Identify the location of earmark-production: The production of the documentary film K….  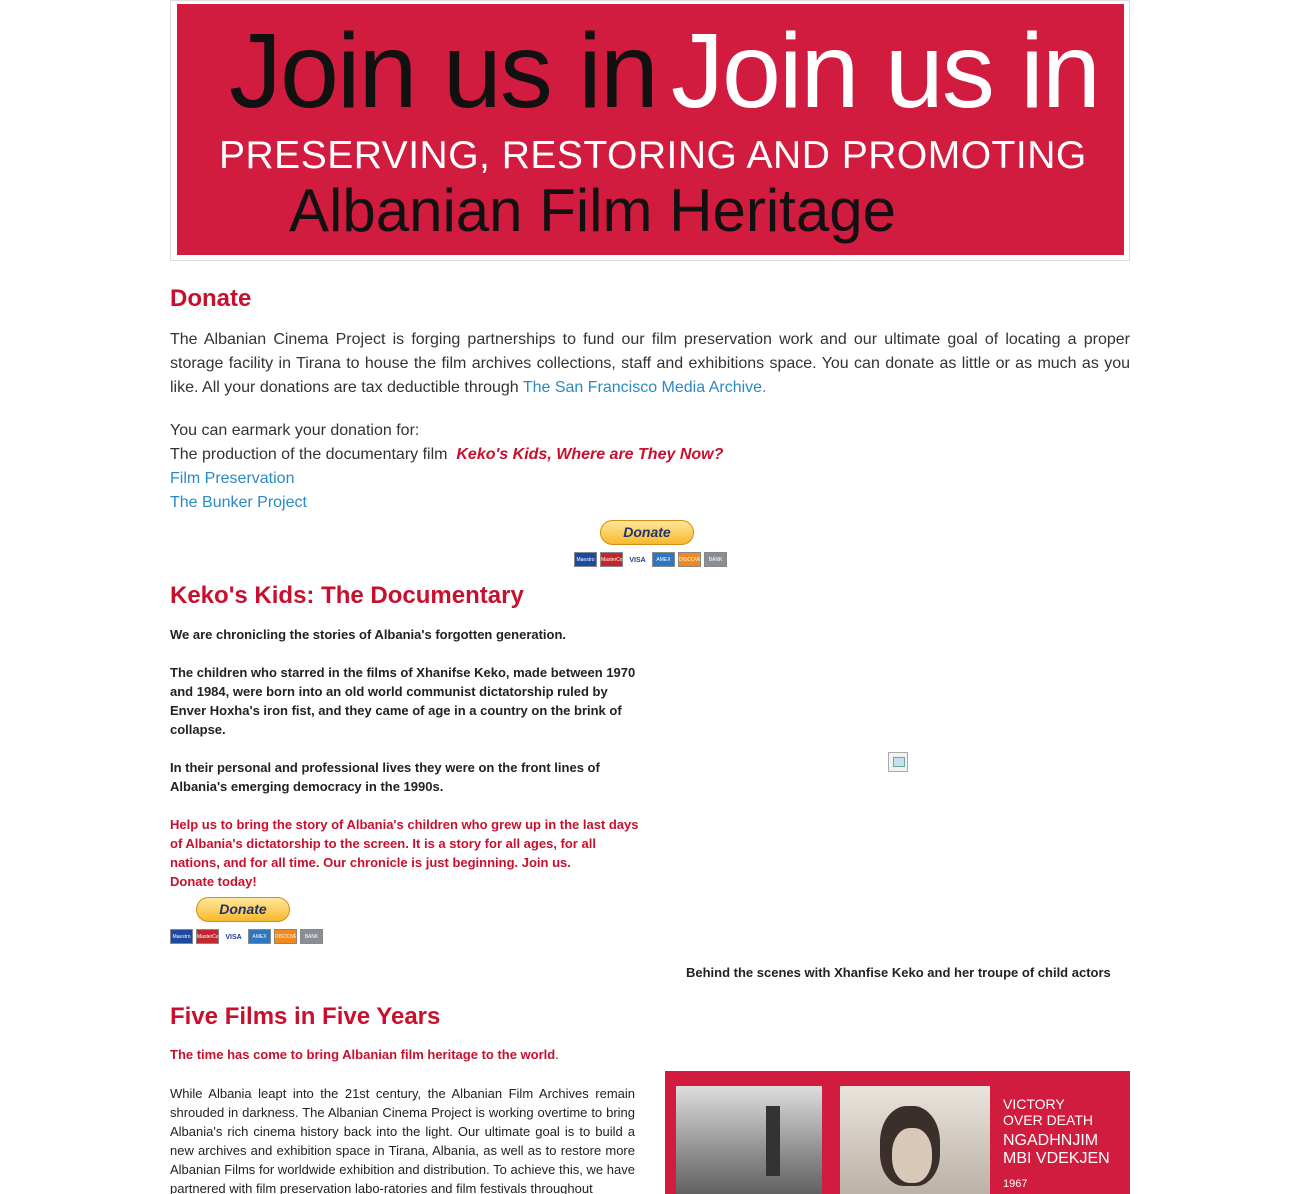
(446, 455).